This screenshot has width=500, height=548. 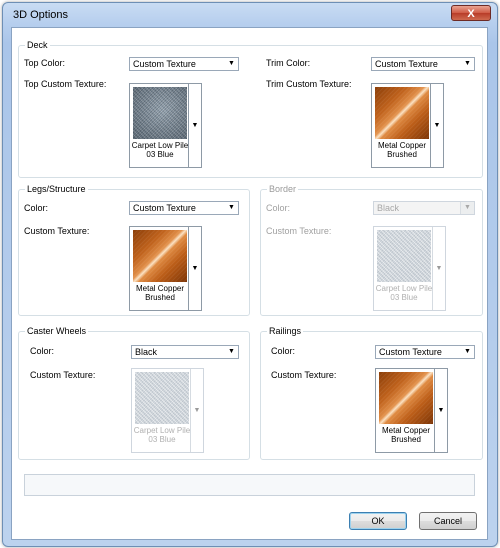 What do you see at coordinates (388, 208) in the screenshot?
I see `border-color-value: Black` at bounding box center [388, 208].